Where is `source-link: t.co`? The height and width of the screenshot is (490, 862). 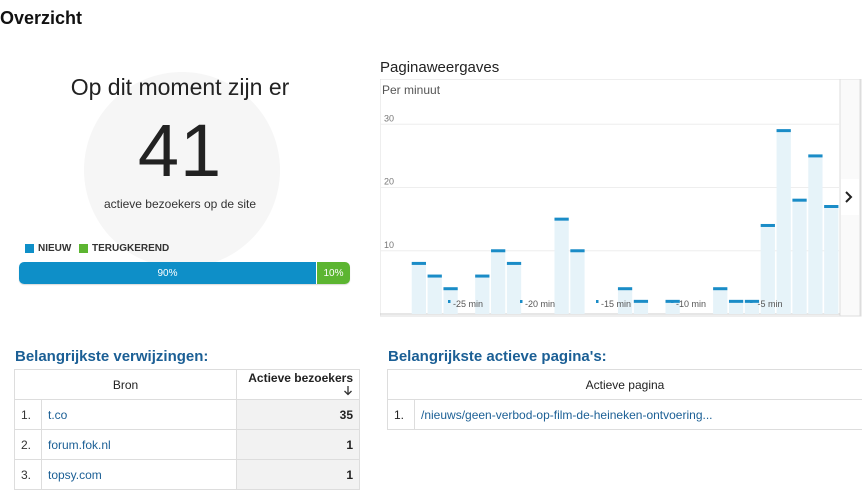 source-link: t.co is located at coordinates (57, 415).